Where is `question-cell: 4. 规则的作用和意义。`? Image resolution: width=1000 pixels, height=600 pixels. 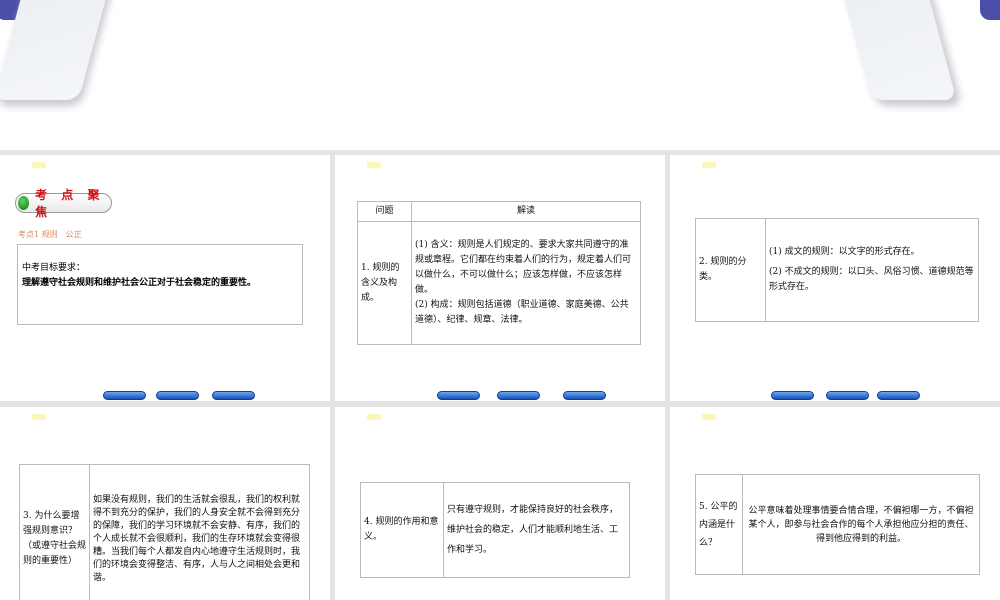
question-cell: 4. 规则的作用和意义。 is located at coordinates (402, 530).